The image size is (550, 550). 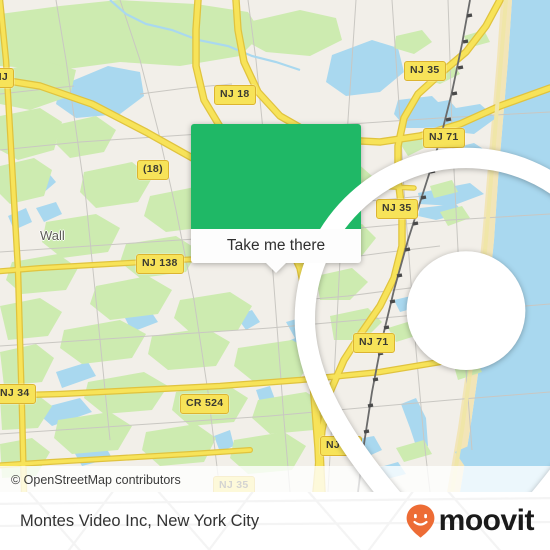 I want to click on moovit-logo: moovit, so click(x=469, y=521).